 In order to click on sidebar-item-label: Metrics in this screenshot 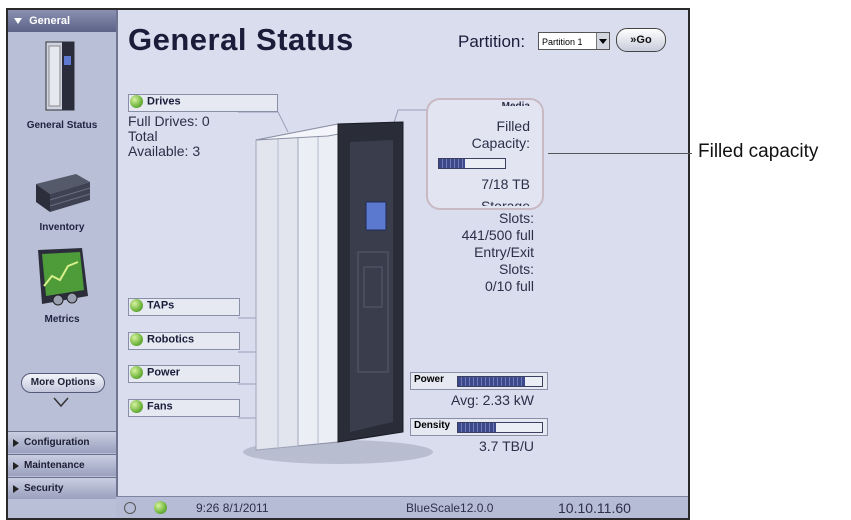, I will do `click(62, 319)`.